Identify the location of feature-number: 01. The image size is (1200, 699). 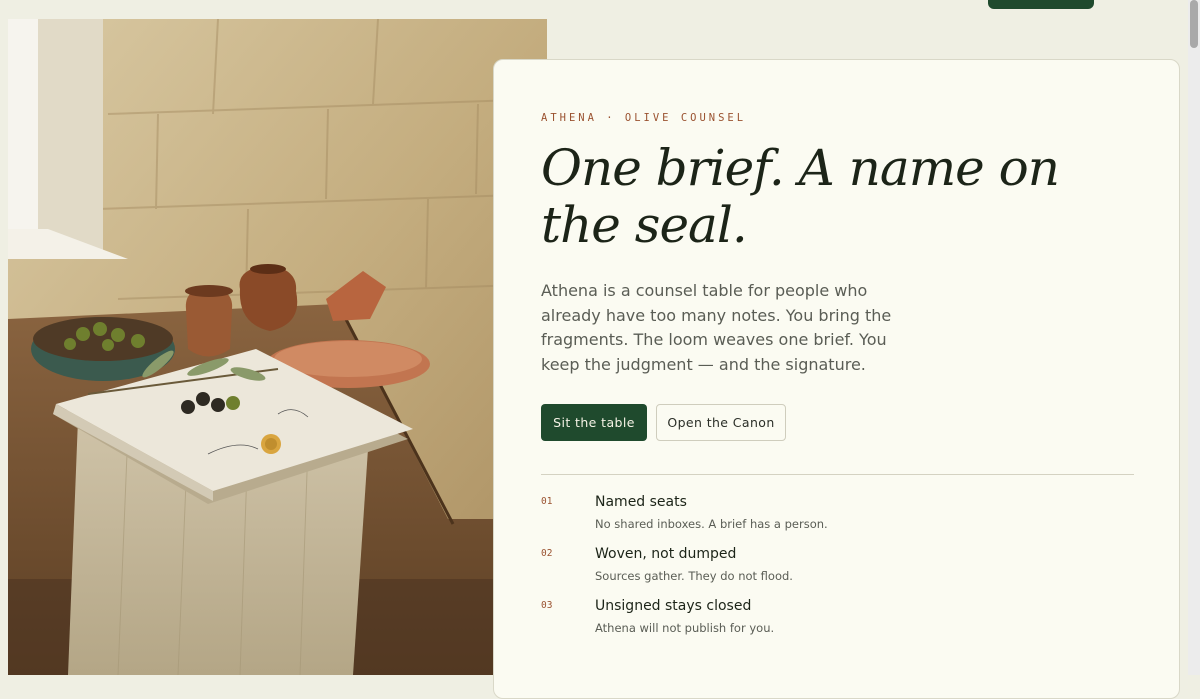
(547, 501).